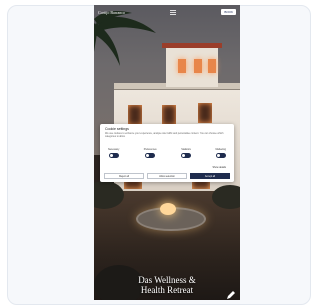  What do you see at coordinates (113, 155) in the screenshot?
I see `necessary-toggle` at bounding box center [113, 155].